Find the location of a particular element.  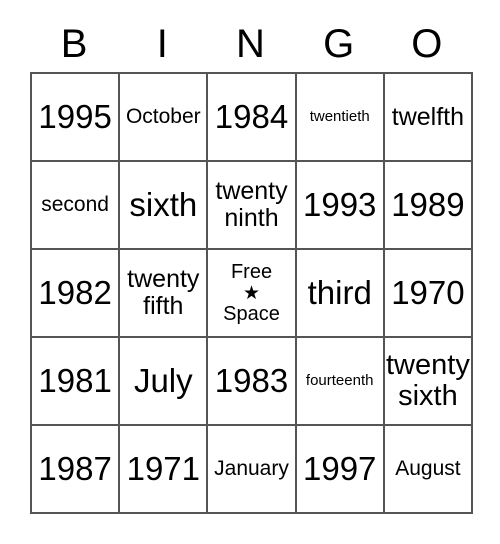

bingo-header-letter-b: B is located at coordinates (74, 44).